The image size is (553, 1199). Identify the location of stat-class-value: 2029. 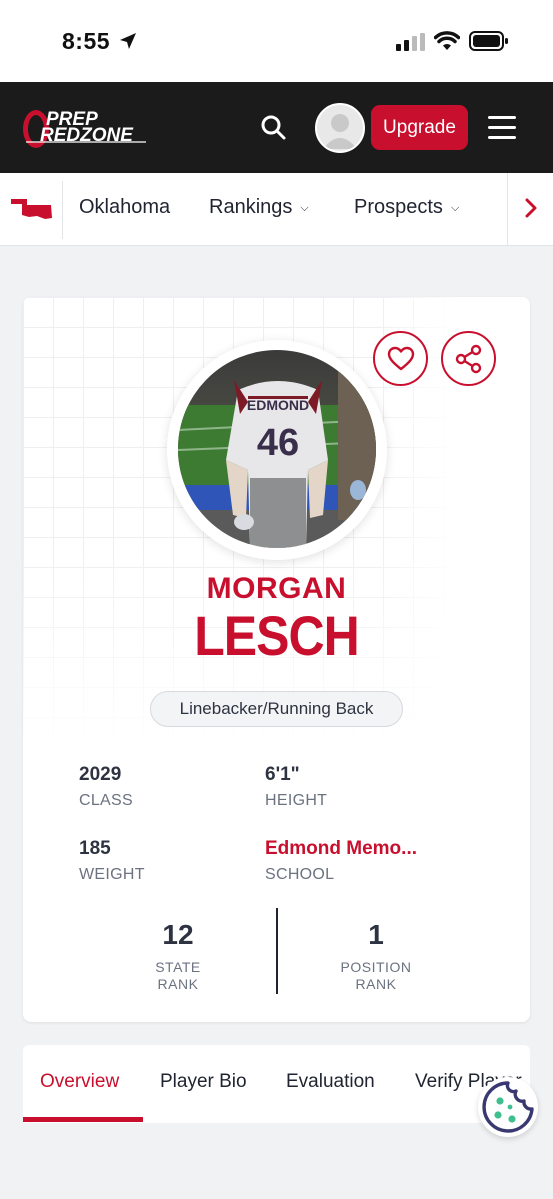
(100, 774).